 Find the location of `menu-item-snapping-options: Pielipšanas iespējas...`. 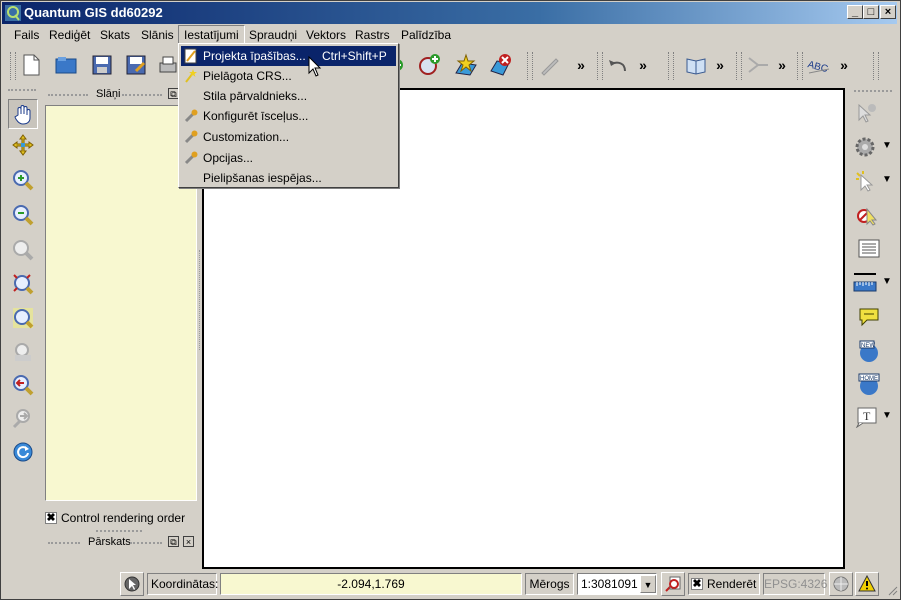

menu-item-snapping-options: Pielipšanas iespējas... is located at coordinates (288, 178).